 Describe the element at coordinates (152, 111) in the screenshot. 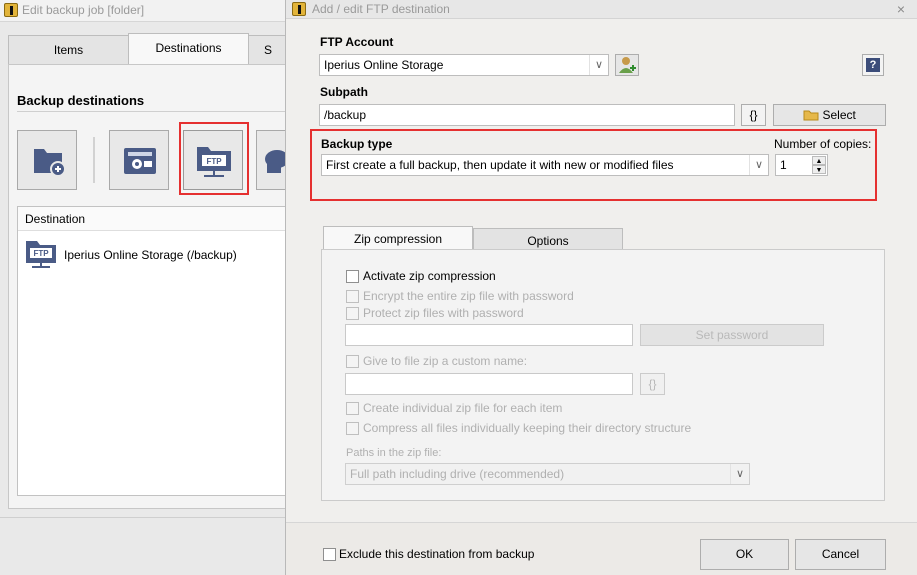

I see `section-divider` at that location.